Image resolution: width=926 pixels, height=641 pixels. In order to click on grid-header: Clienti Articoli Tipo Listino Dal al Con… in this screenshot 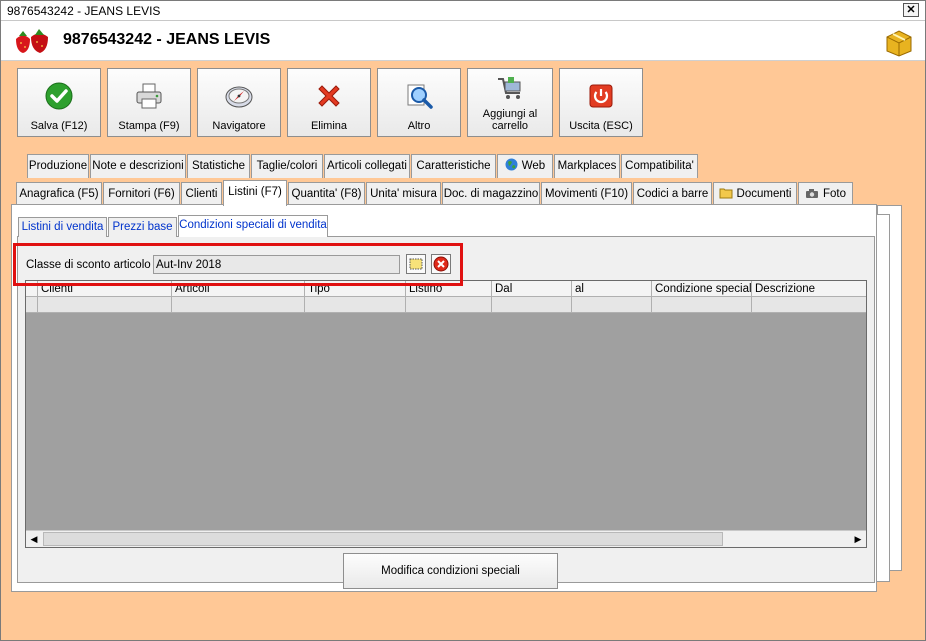, I will do `click(446, 289)`.